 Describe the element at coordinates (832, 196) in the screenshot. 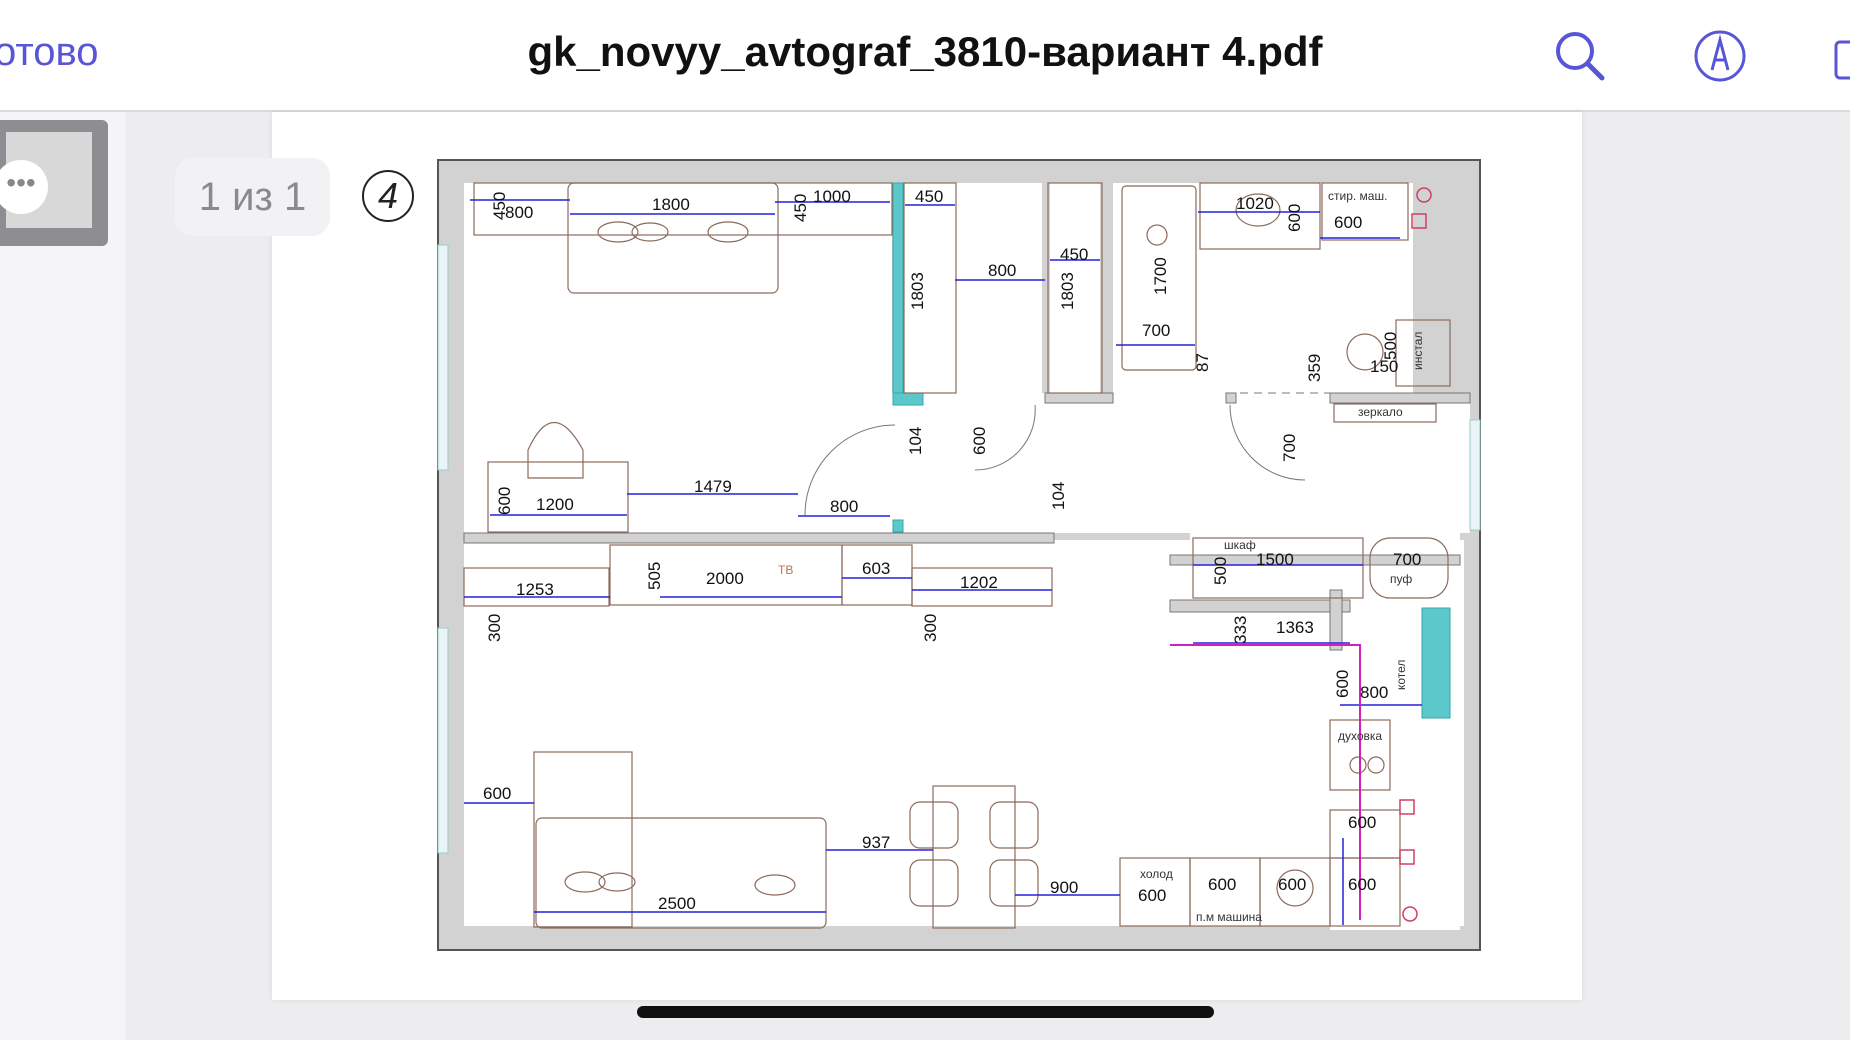

I see `dim: 1000` at that location.